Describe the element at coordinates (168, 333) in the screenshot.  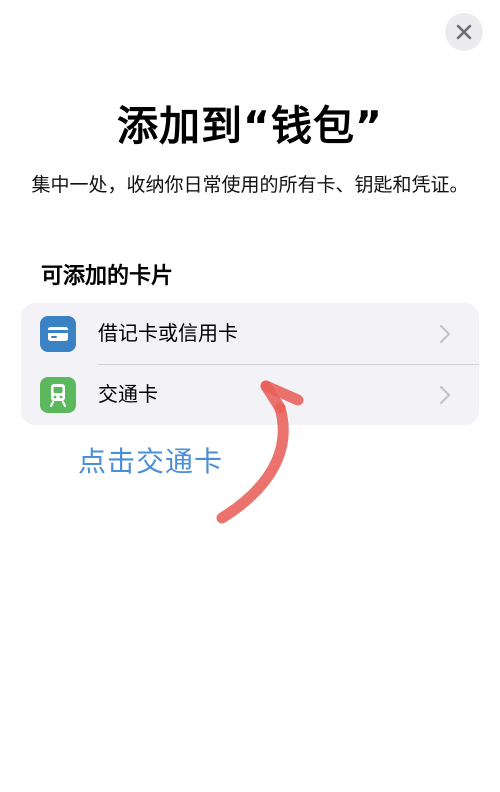
I see `debit-credit-card-label: 借记卡或信用卡` at that location.